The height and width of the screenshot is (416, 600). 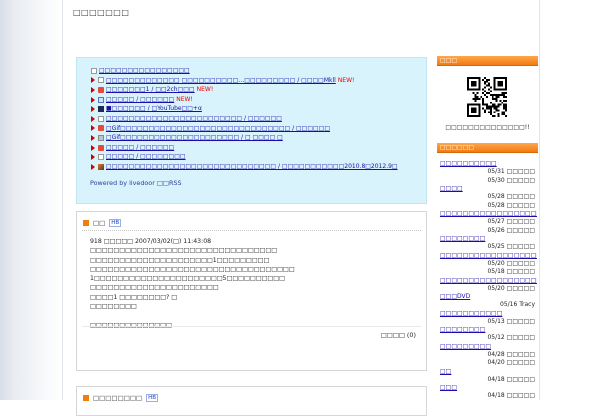 I want to click on recent-article-item: □□□□□□□□□□□□□□□□□□□□□□□□ / □□□□□□, so click(x=258, y=119).